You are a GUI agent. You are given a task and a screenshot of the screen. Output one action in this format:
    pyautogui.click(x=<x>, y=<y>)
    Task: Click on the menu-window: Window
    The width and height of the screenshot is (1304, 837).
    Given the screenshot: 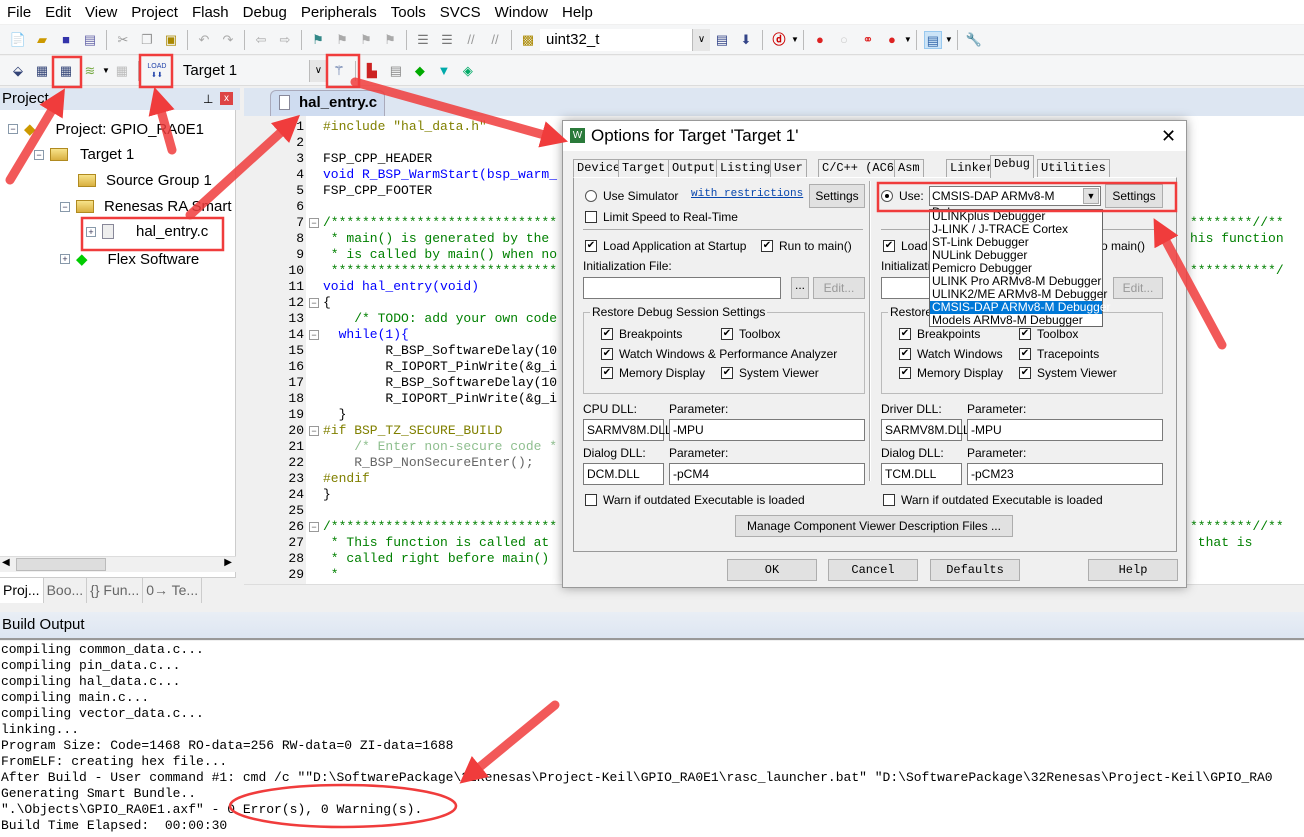 What is the action you would take?
    pyautogui.click(x=521, y=12)
    